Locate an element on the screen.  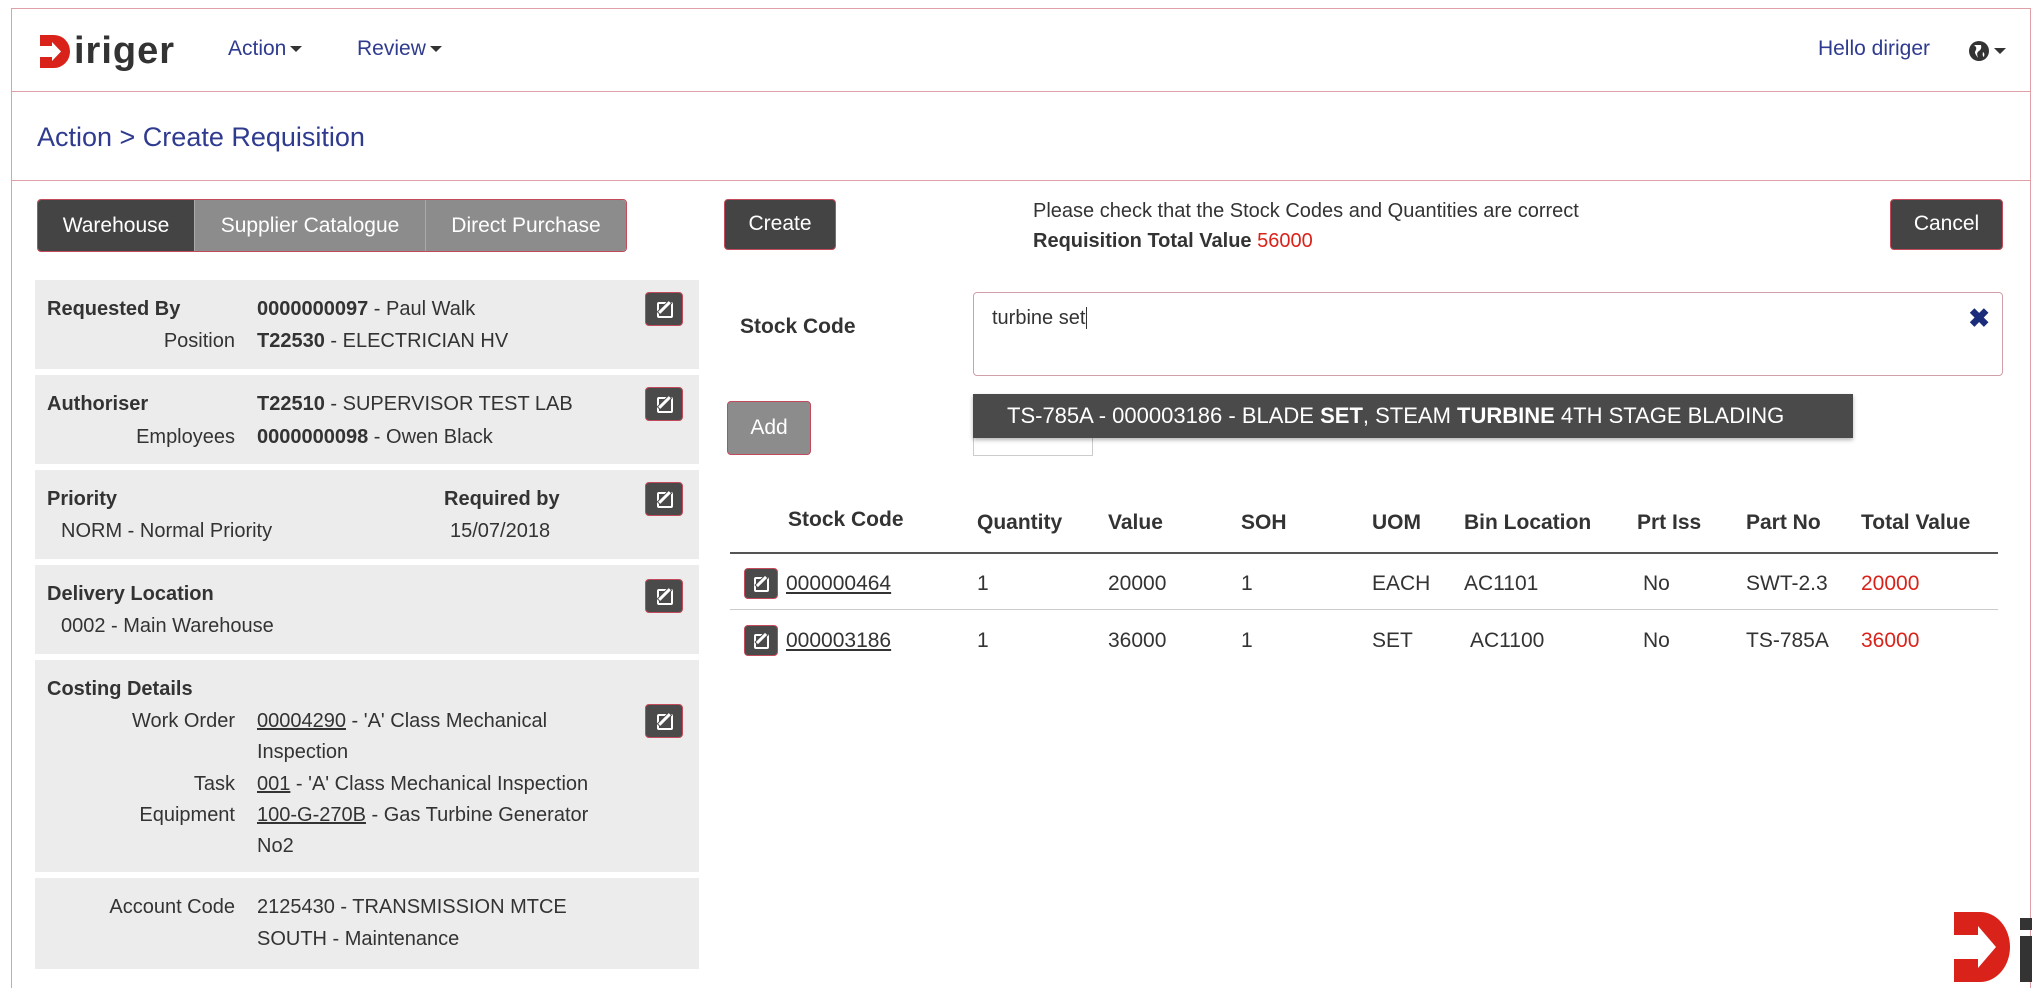
corner-logo-d-icon is located at coordinates (1993, 947).